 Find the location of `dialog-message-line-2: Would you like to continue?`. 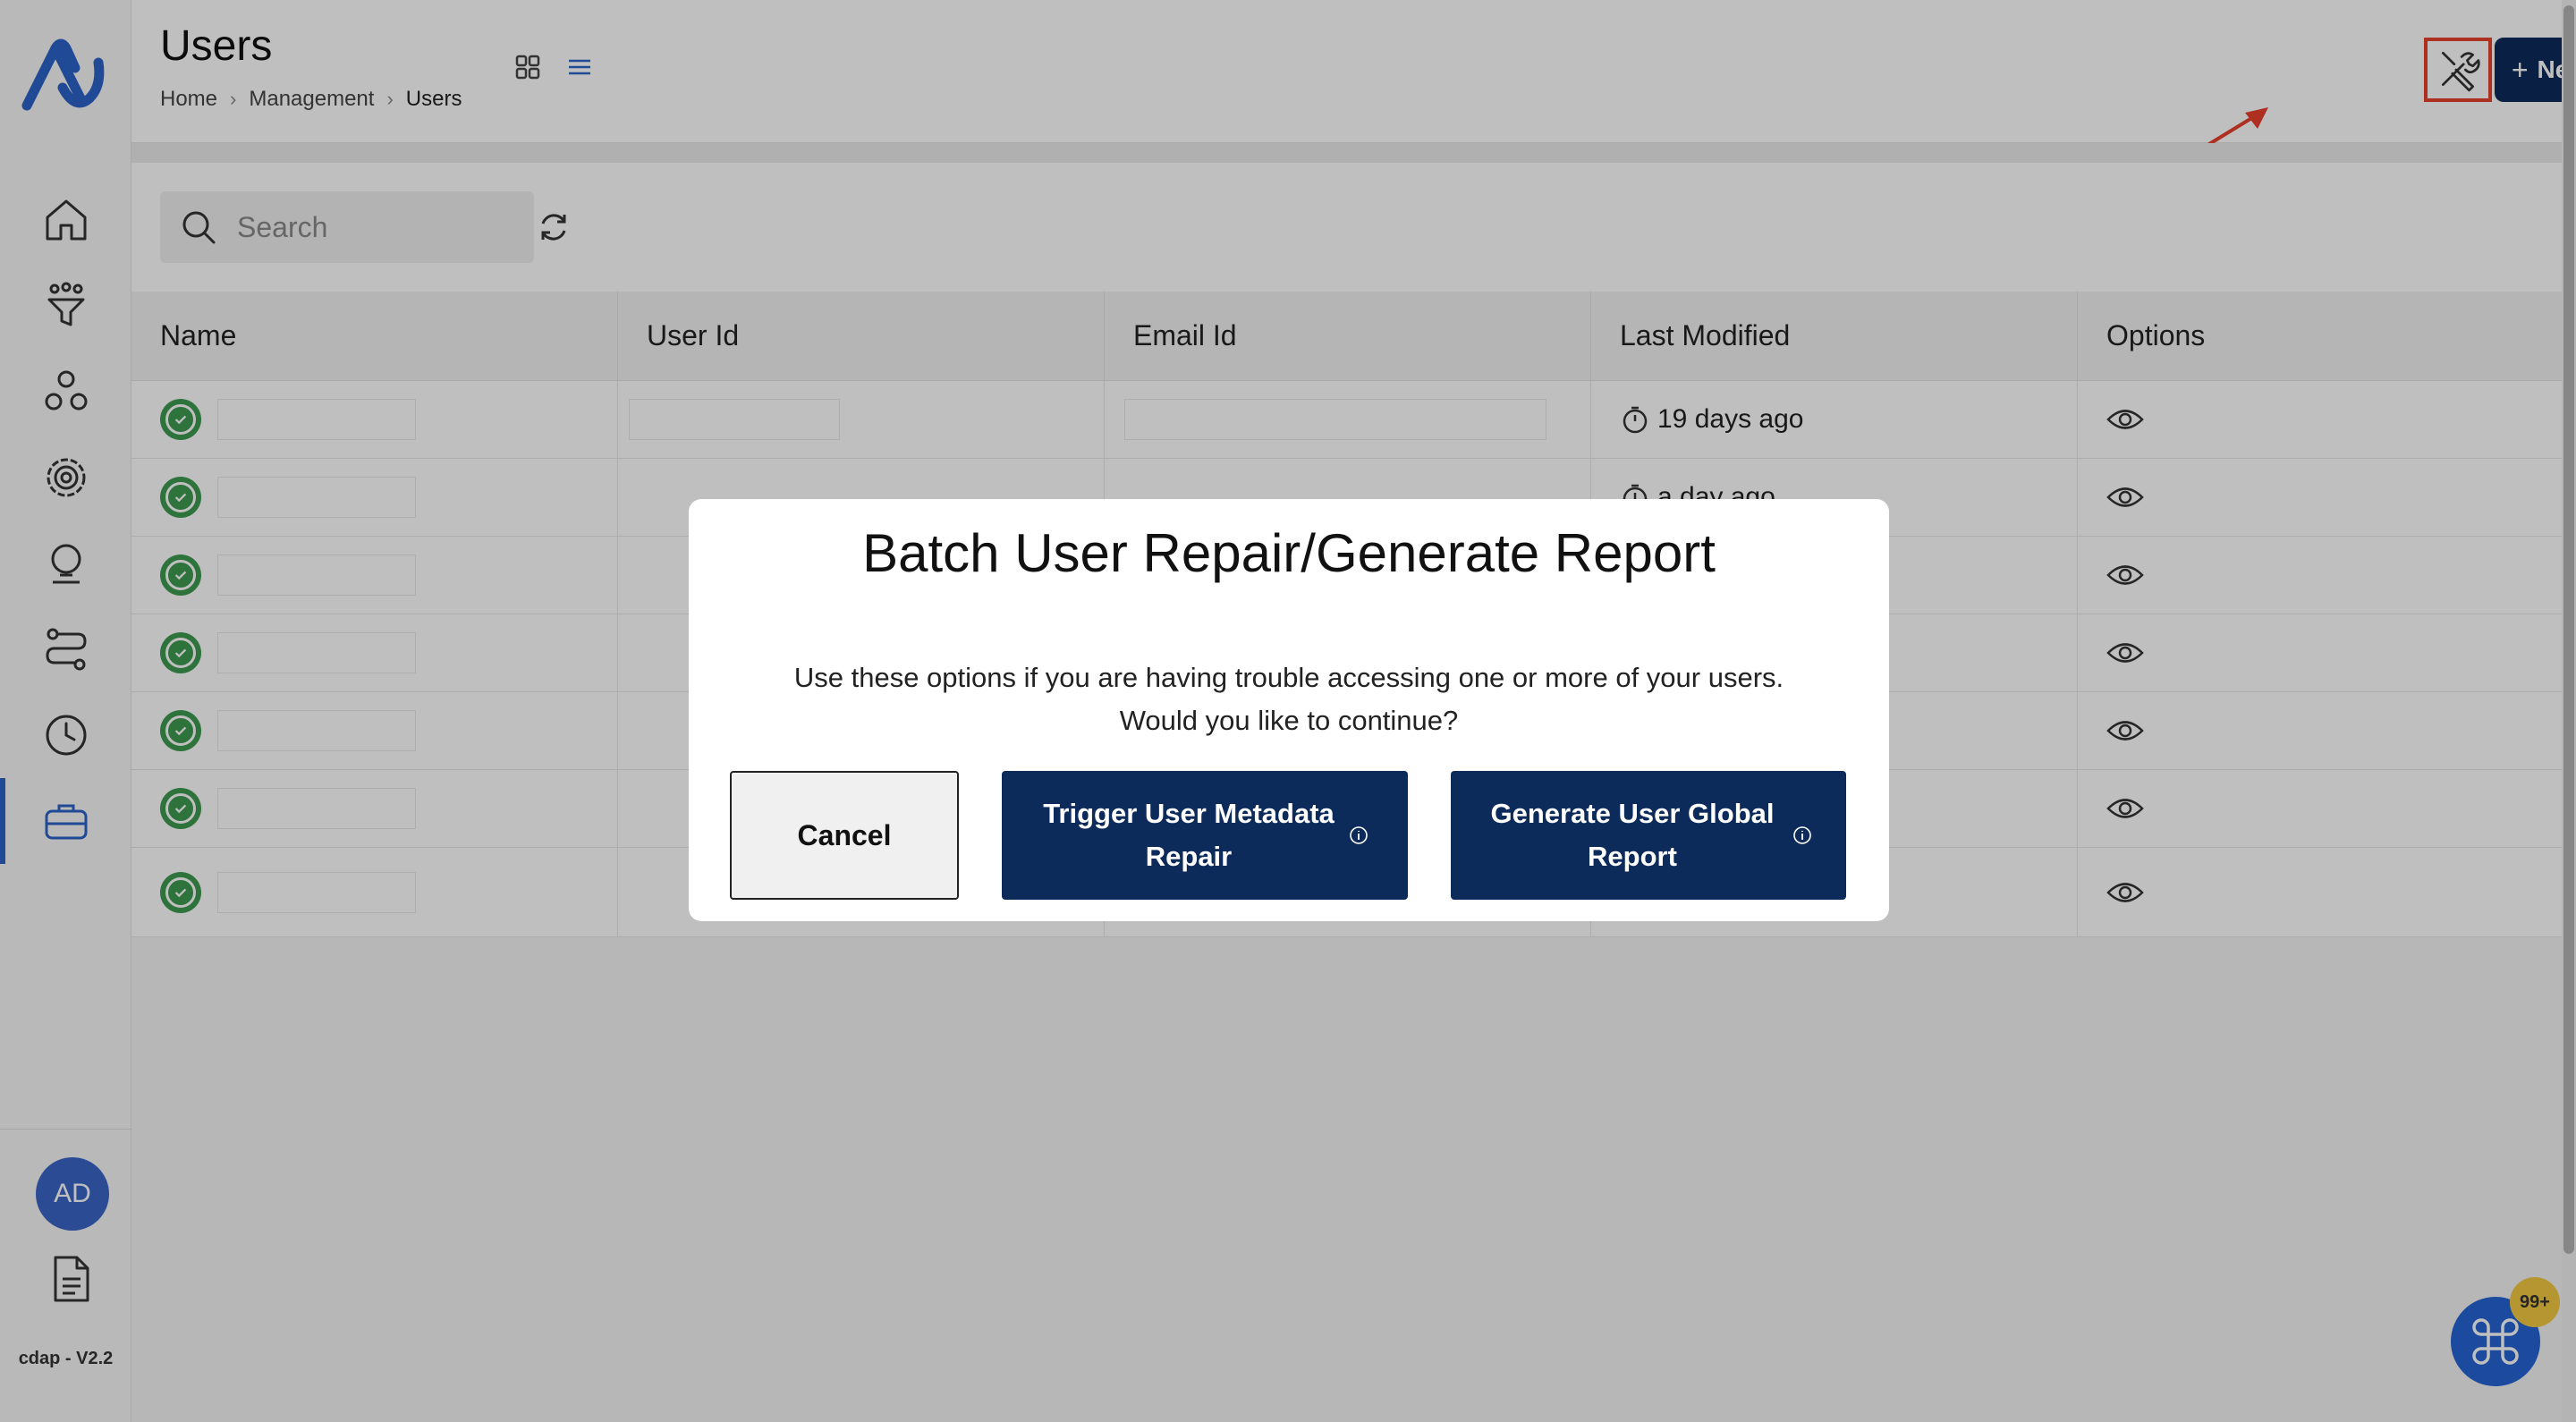

dialog-message-line-2: Would you like to continue? is located at coordinates (1289, 720).